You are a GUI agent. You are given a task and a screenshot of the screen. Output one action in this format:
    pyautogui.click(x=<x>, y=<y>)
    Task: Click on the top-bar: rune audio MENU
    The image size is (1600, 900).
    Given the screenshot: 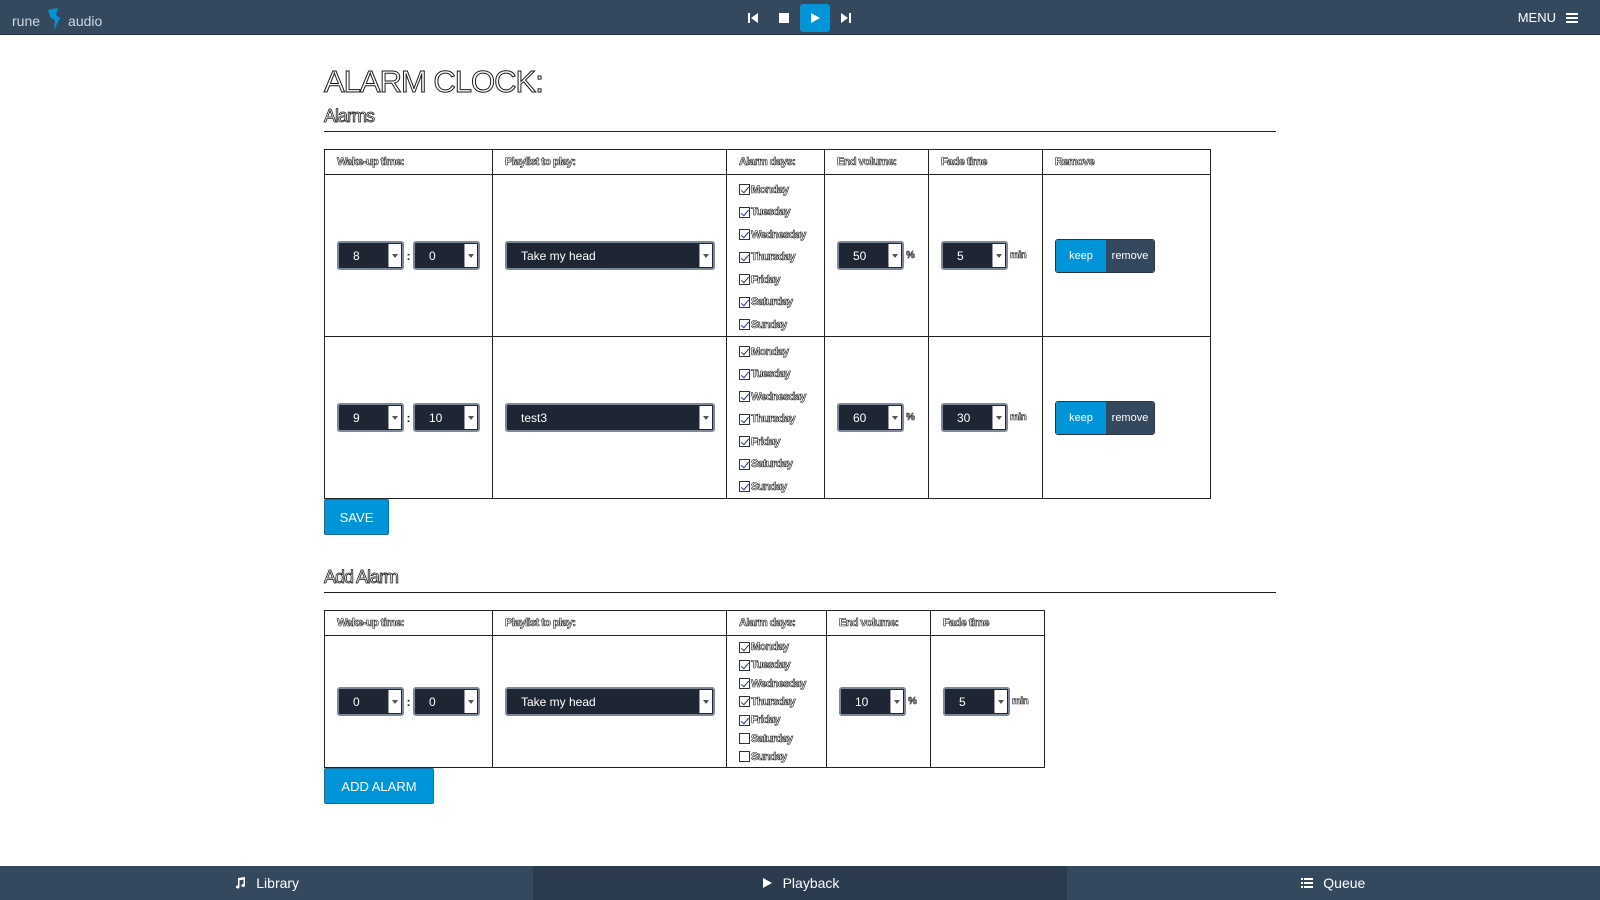 What is the action you would take?
    pyautogui.click(x=800, y=17)
    